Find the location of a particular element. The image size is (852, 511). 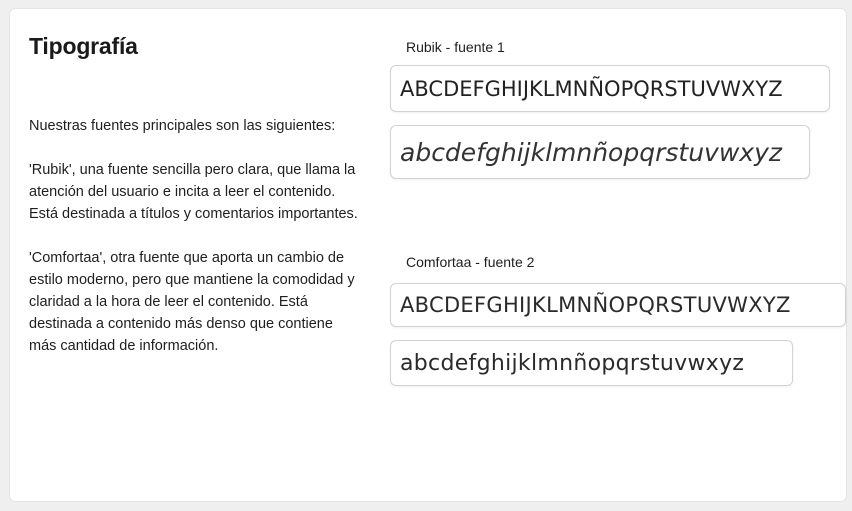

page-title: Tipografía is located at coordinates (83, 46).